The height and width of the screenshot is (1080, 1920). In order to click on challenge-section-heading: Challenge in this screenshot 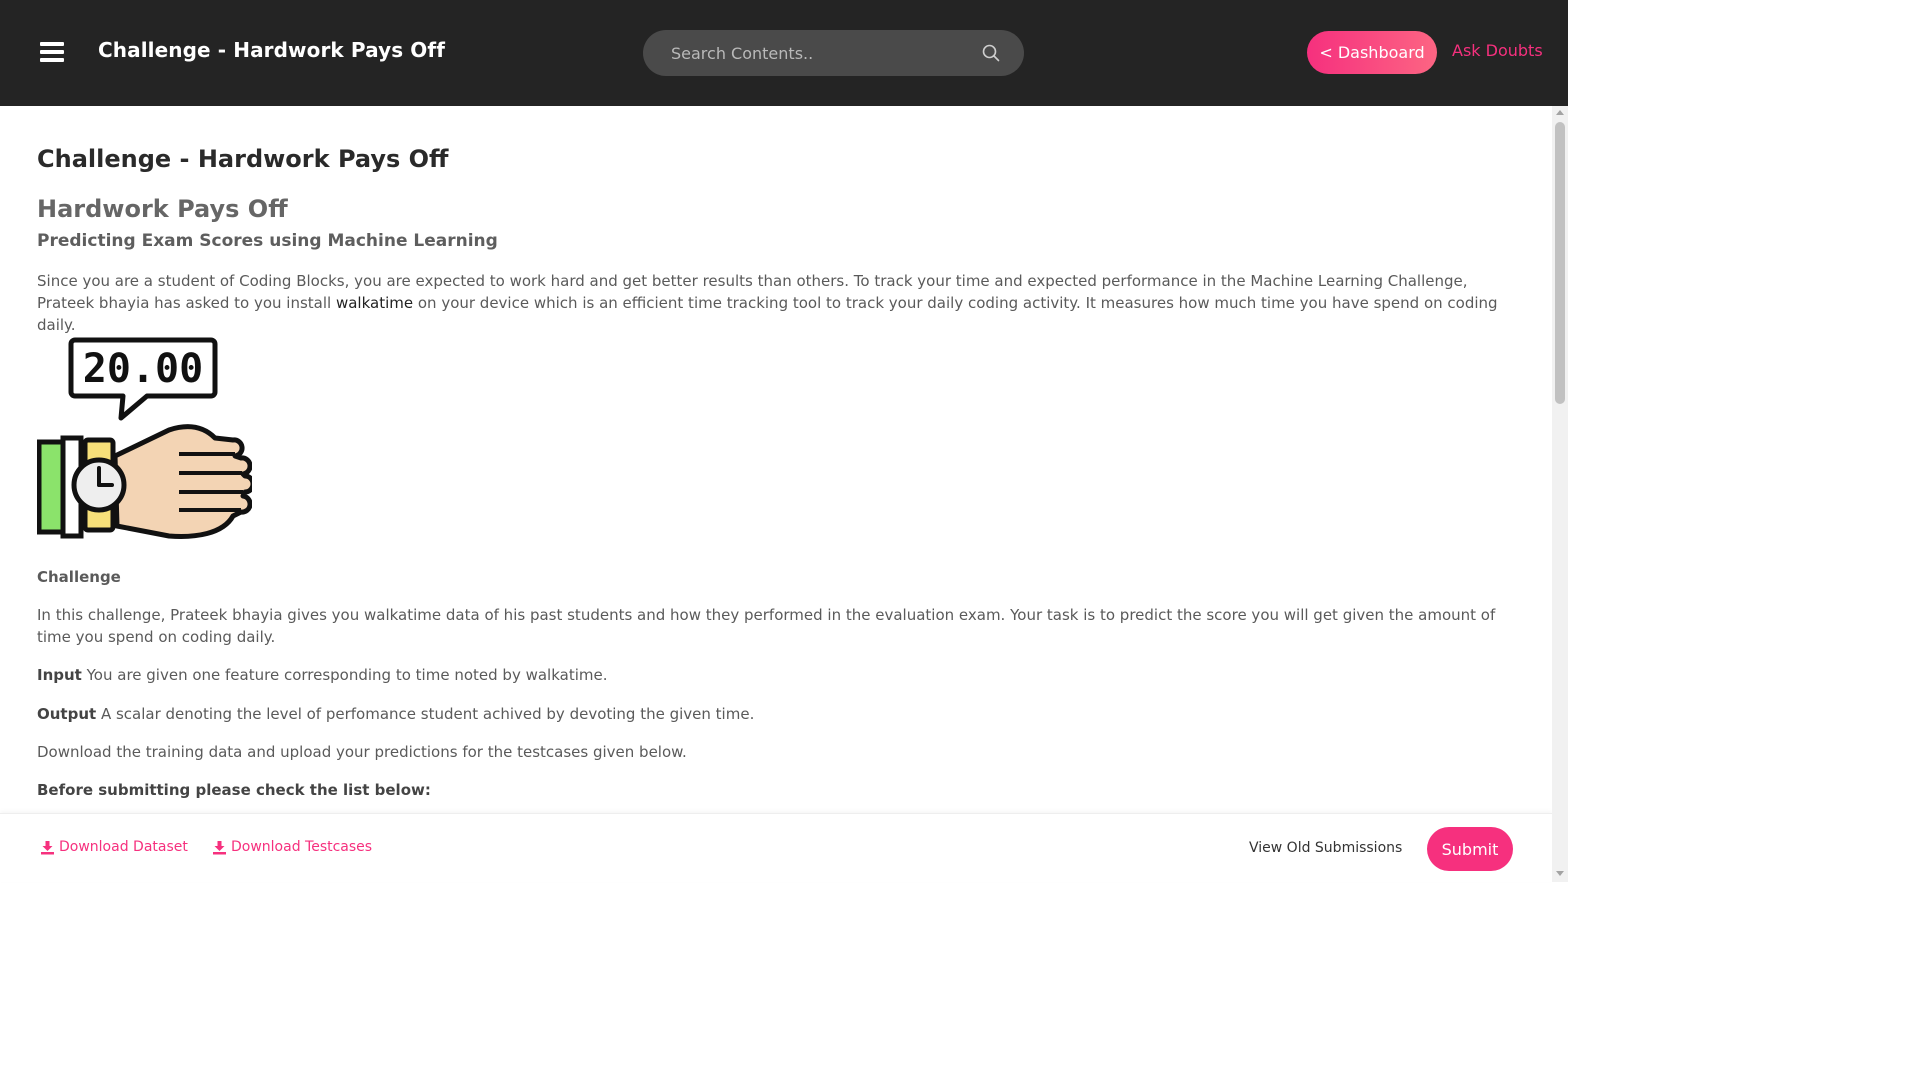, I will do `click(79, 577)`.